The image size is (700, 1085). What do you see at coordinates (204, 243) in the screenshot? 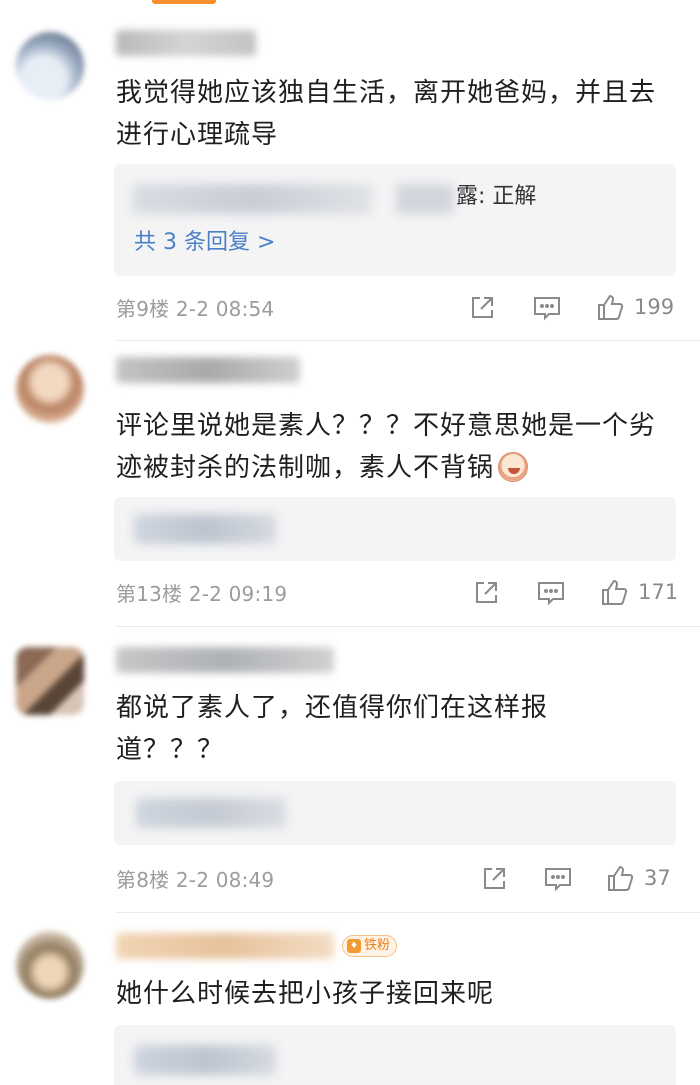
I see `view-replies-link: 共 3 条回复 >` at bounding box center [204, 243].